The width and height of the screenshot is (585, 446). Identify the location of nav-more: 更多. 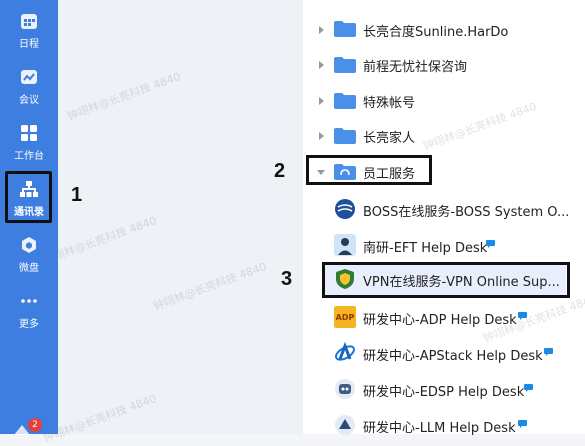
(29, 310).